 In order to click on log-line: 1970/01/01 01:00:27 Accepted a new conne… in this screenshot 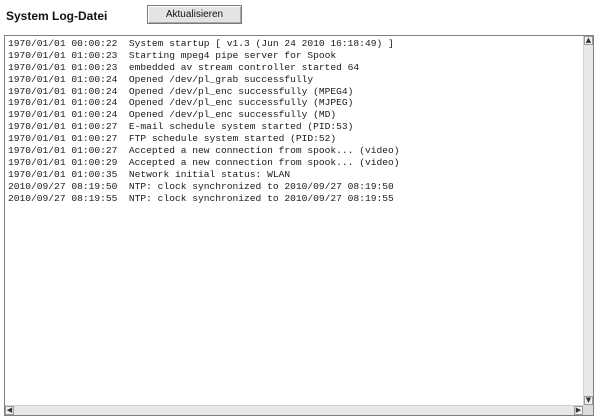, I will do `click(204, 151)`.